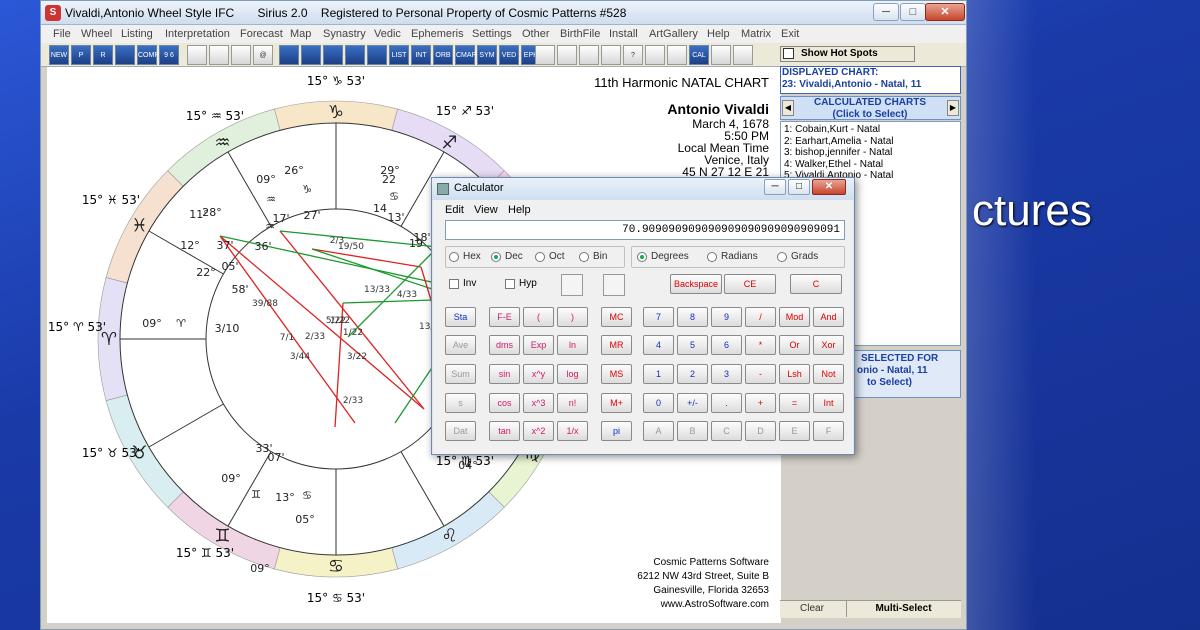 The image size is (1200, 630). I want to click on calc-memory-button: MC, so click(616, 317).